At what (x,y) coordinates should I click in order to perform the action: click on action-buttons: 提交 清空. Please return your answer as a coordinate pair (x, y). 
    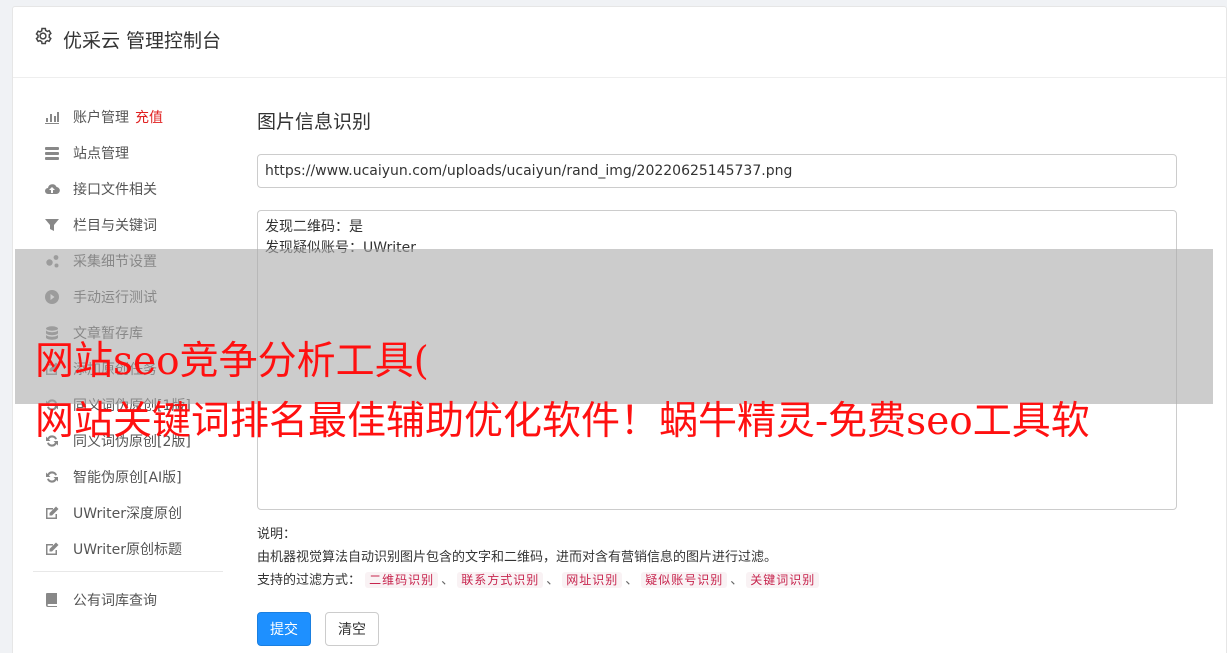
    Looking at the image, I should click on (717, 629).